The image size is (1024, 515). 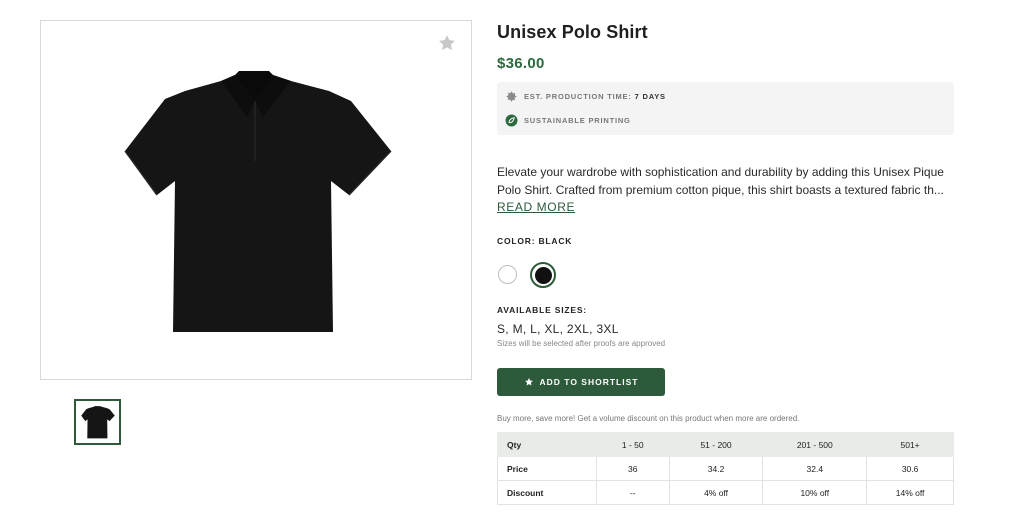 I want to click on row-label: Discount, so click(x=547, y=492).